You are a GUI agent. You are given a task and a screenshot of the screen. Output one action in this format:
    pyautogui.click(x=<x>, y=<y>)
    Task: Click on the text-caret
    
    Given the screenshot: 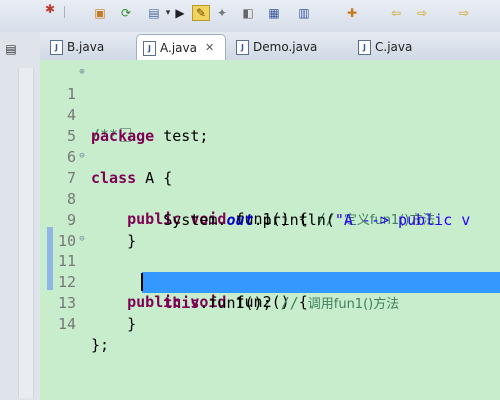 What is the action you would take?
    pyautogui.click(x=142, y=282)
    